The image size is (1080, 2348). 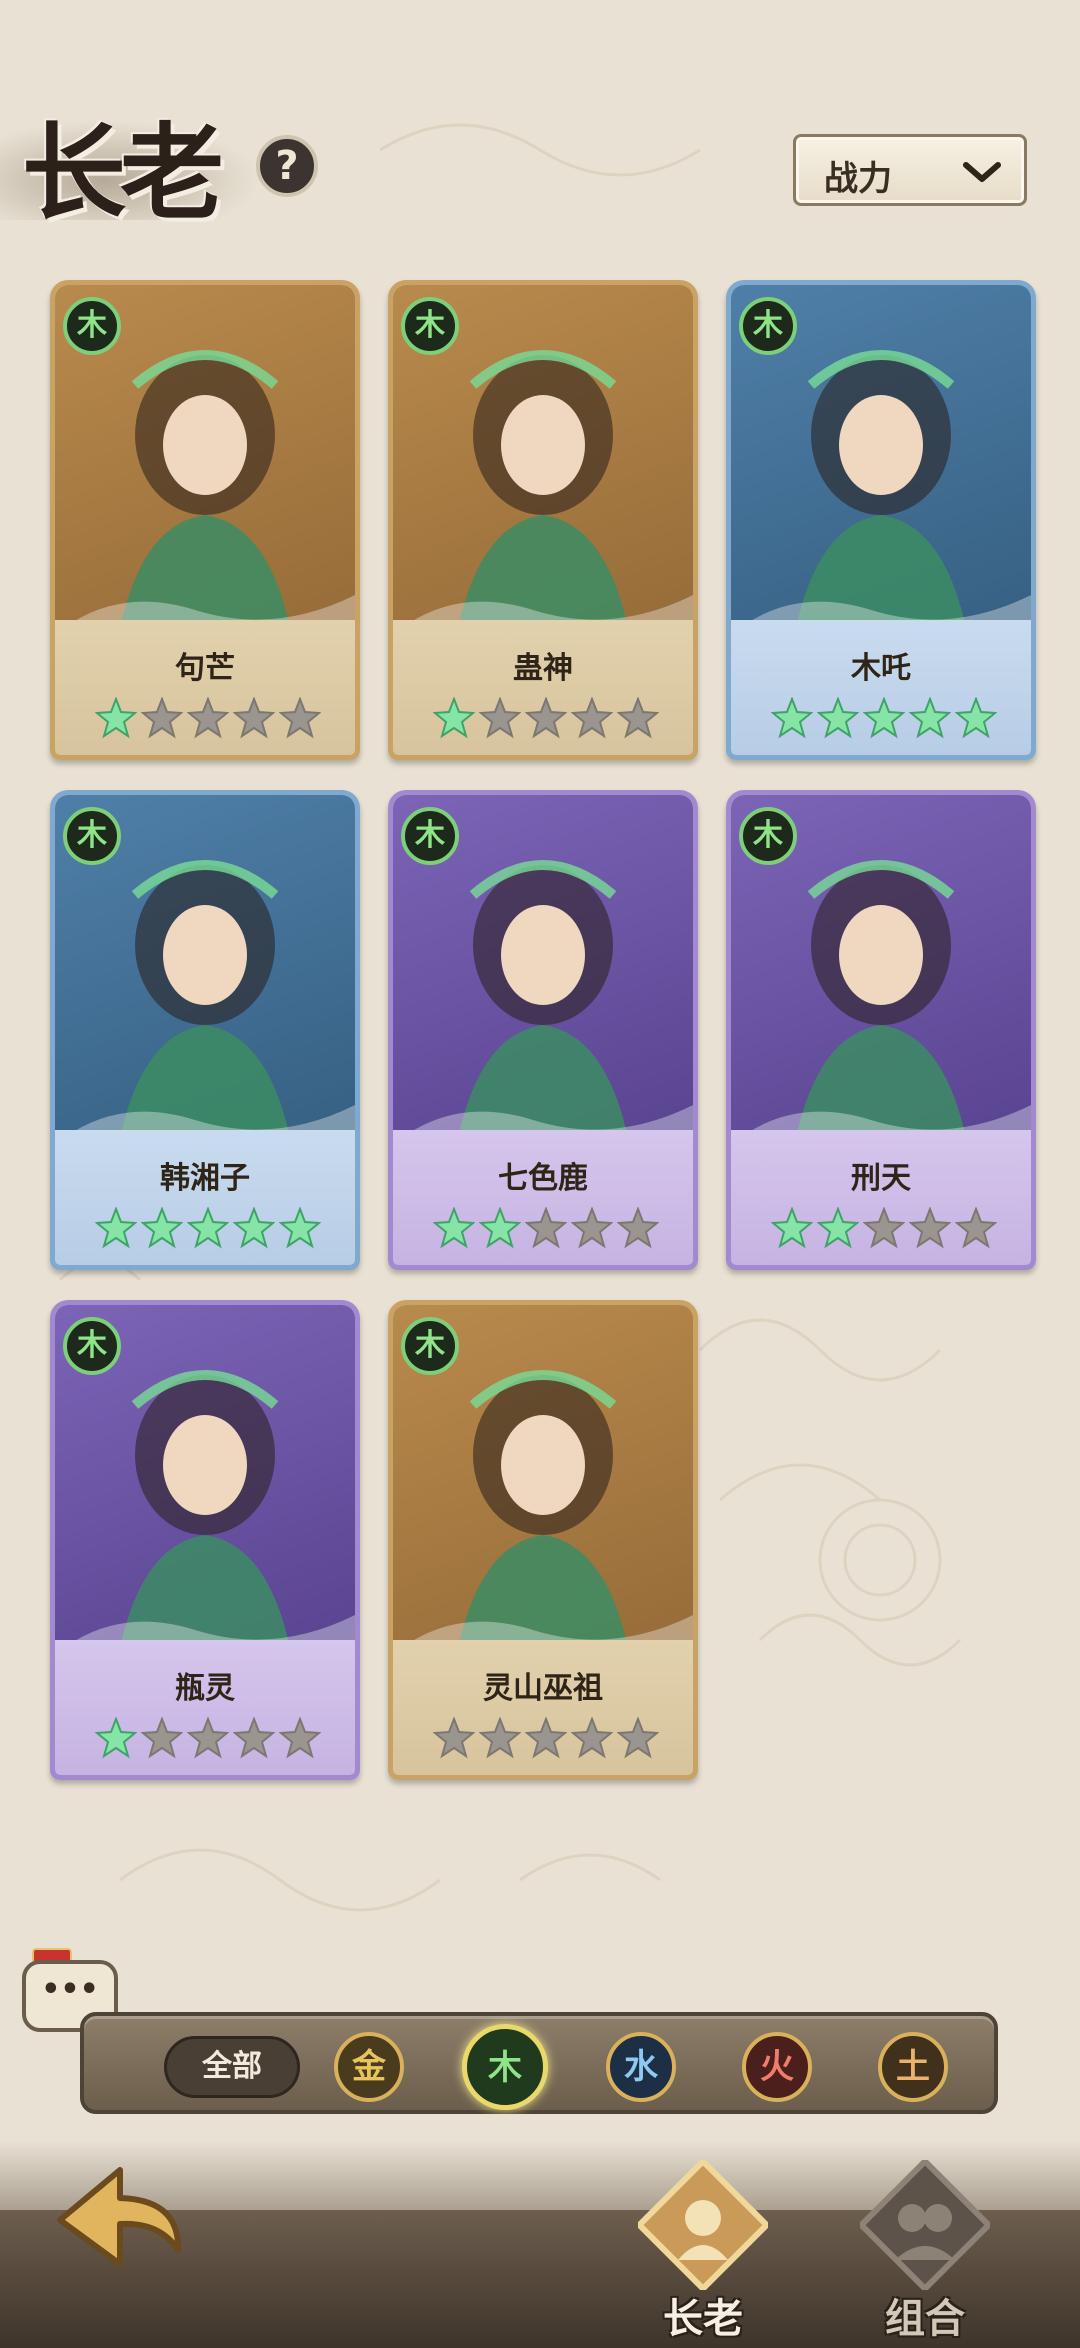 I want to click on tab-elders: 长老, so click(x=703, y=2244).